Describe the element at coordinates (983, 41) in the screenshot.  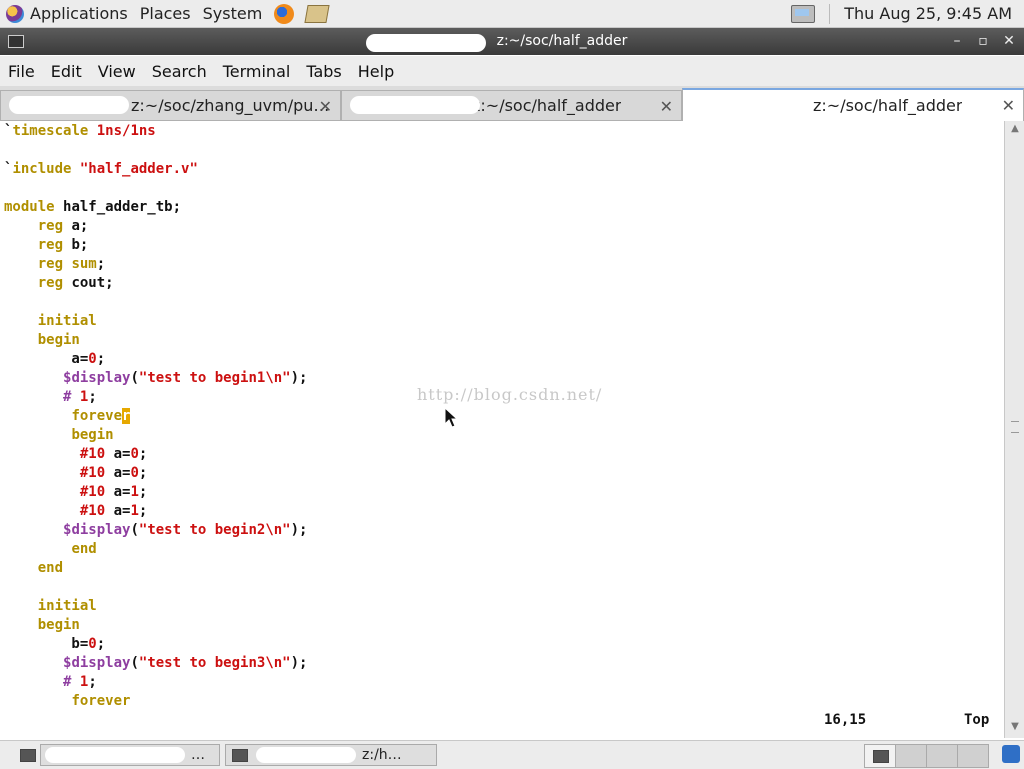
I see `maximize-button: ▫` at that location.